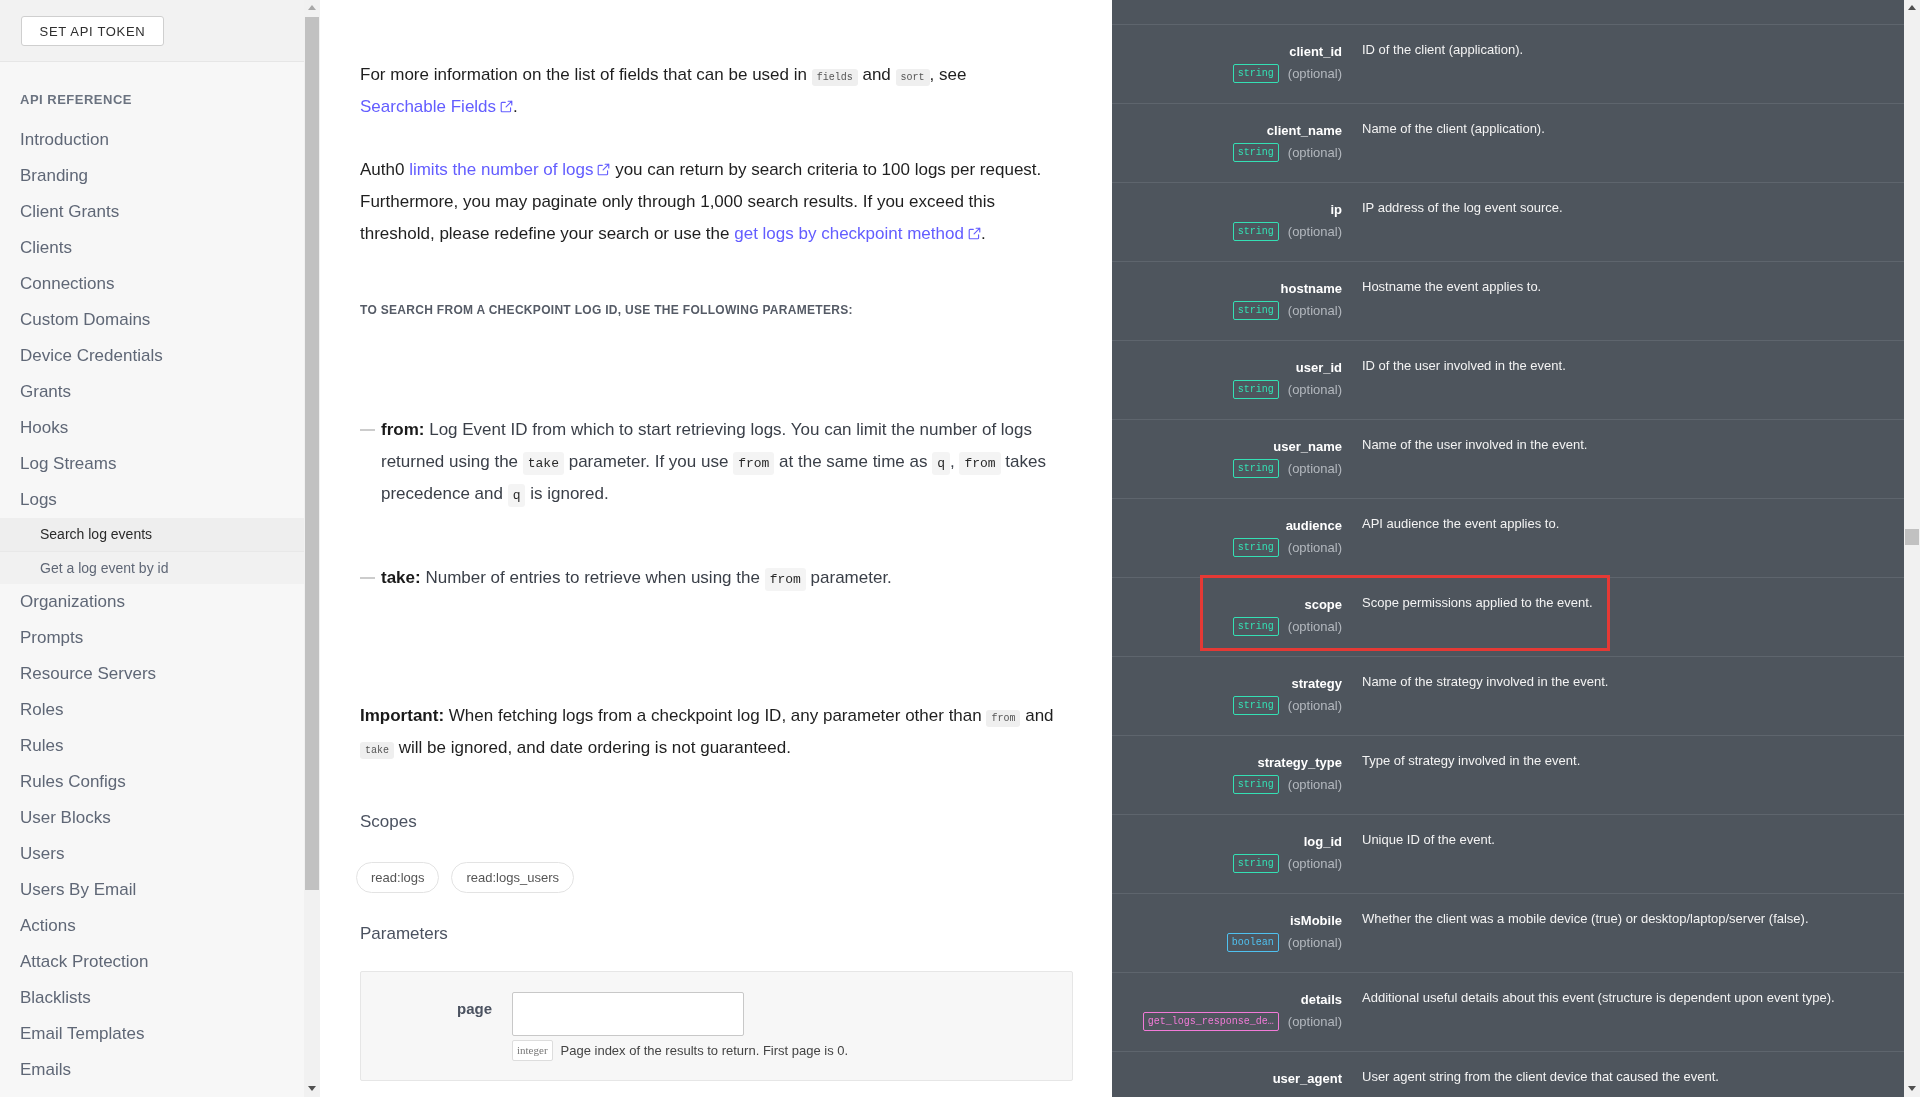 The image size is (1920, 1097). What do you see at coordinates (152, 962) in the screenshot?
I see `nav-item: Attack Protection` at bounding box center [152, 962].